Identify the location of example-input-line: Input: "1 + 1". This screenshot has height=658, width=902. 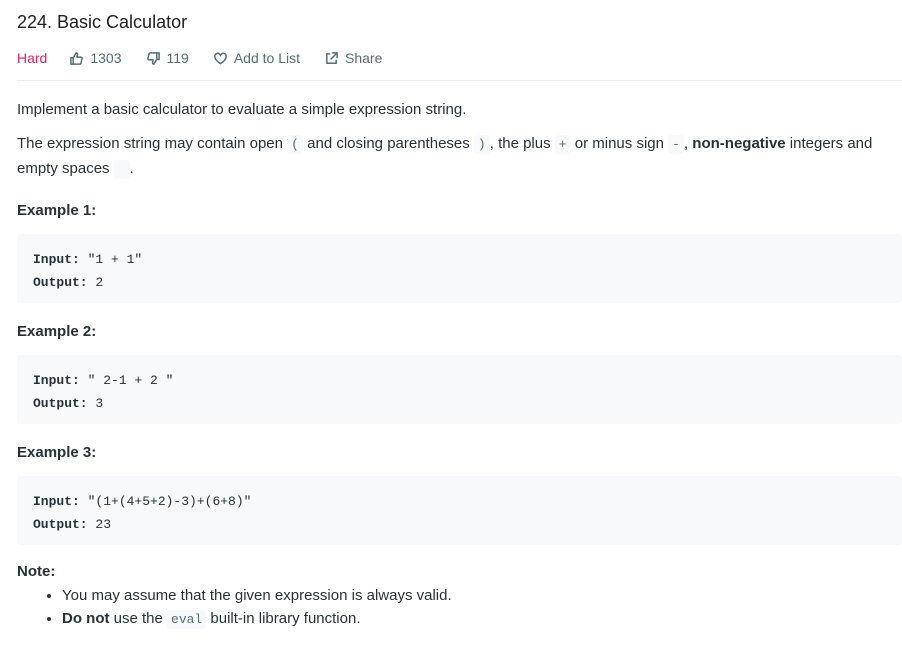
(459, 259).